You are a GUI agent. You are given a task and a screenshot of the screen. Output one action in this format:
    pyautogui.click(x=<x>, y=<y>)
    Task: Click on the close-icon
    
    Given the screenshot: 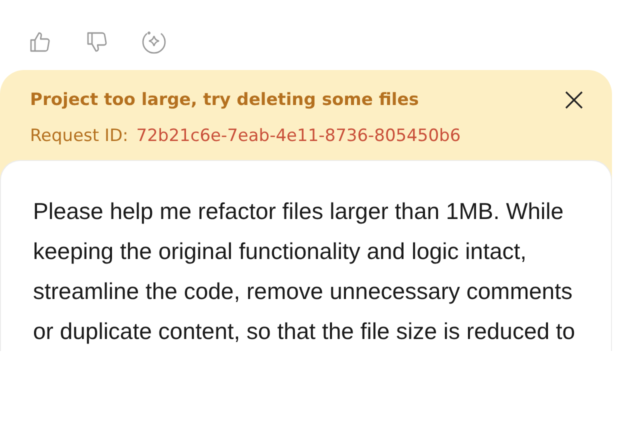 What is the action you would take?
    pyautogui.click(x=574, y=100)
    